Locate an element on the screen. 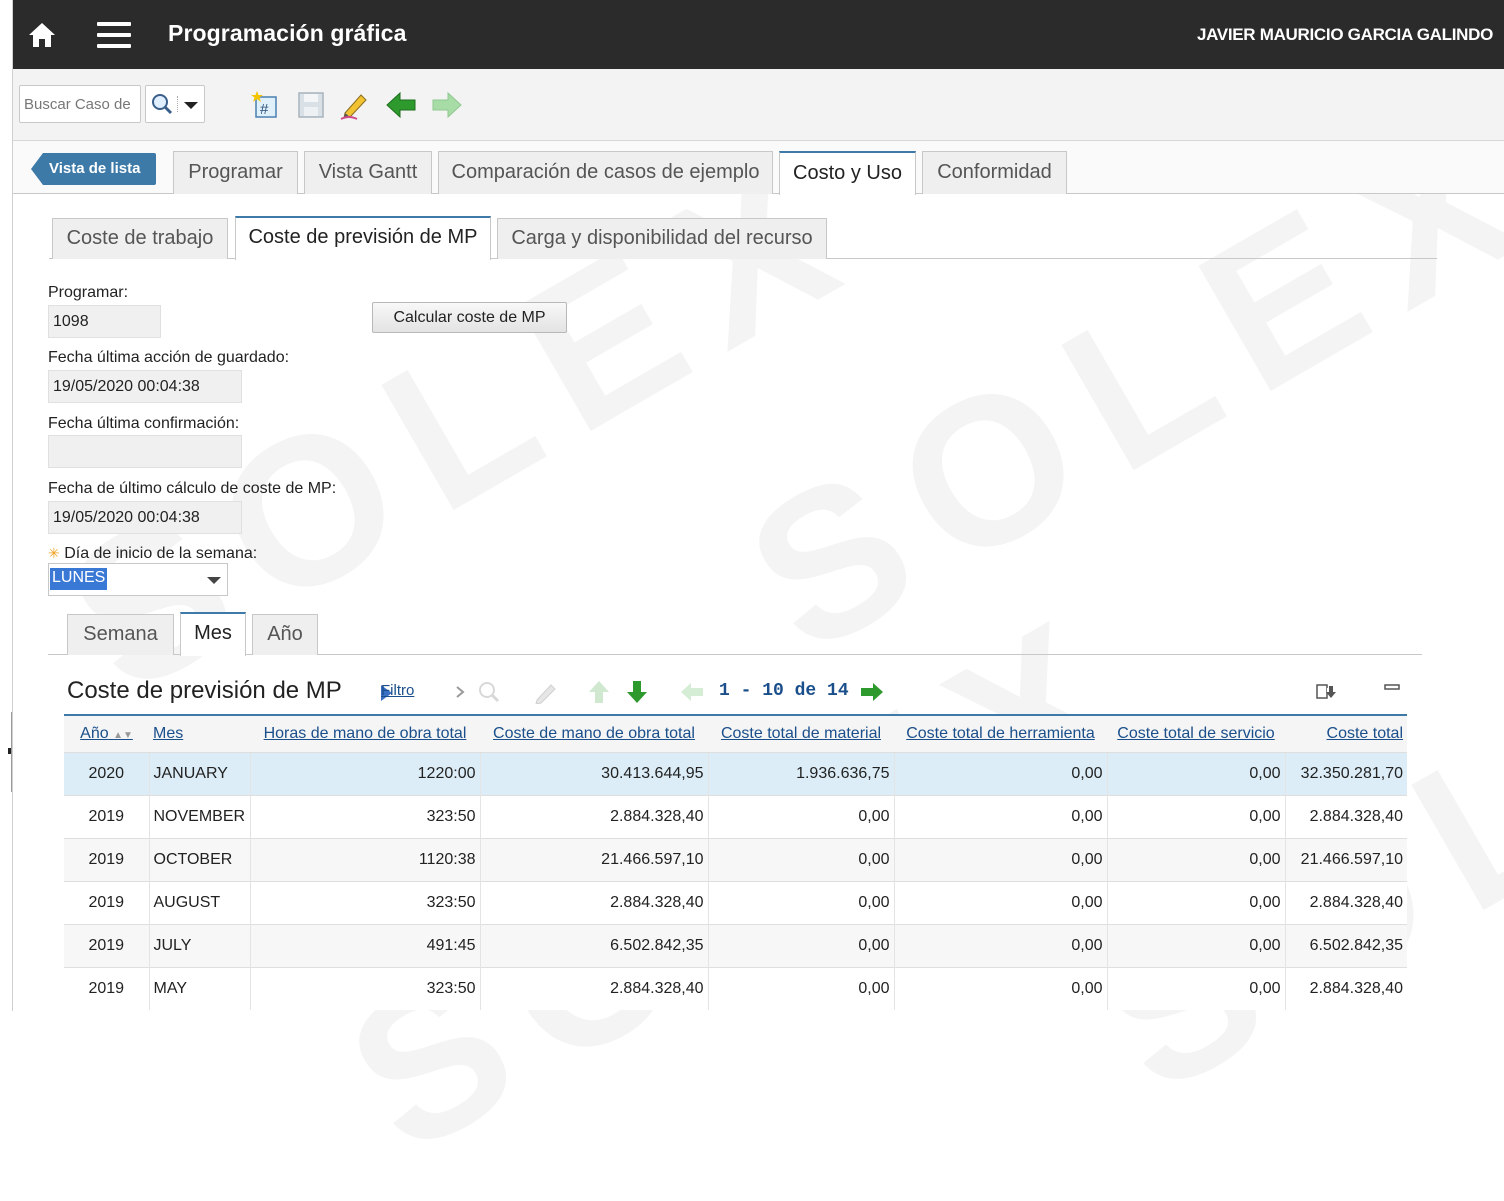  week-start-label: Día de inicio de la semana: is located at coordinates (161, 553).